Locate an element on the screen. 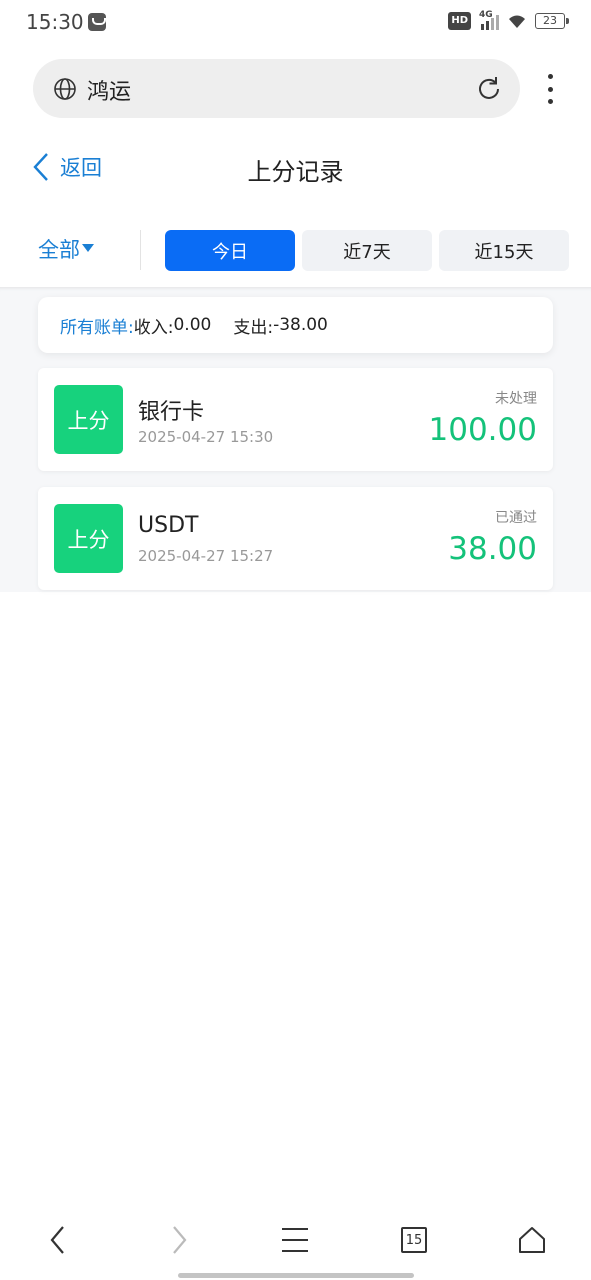  income-label: 收入: is located at coordinates (153, 327).